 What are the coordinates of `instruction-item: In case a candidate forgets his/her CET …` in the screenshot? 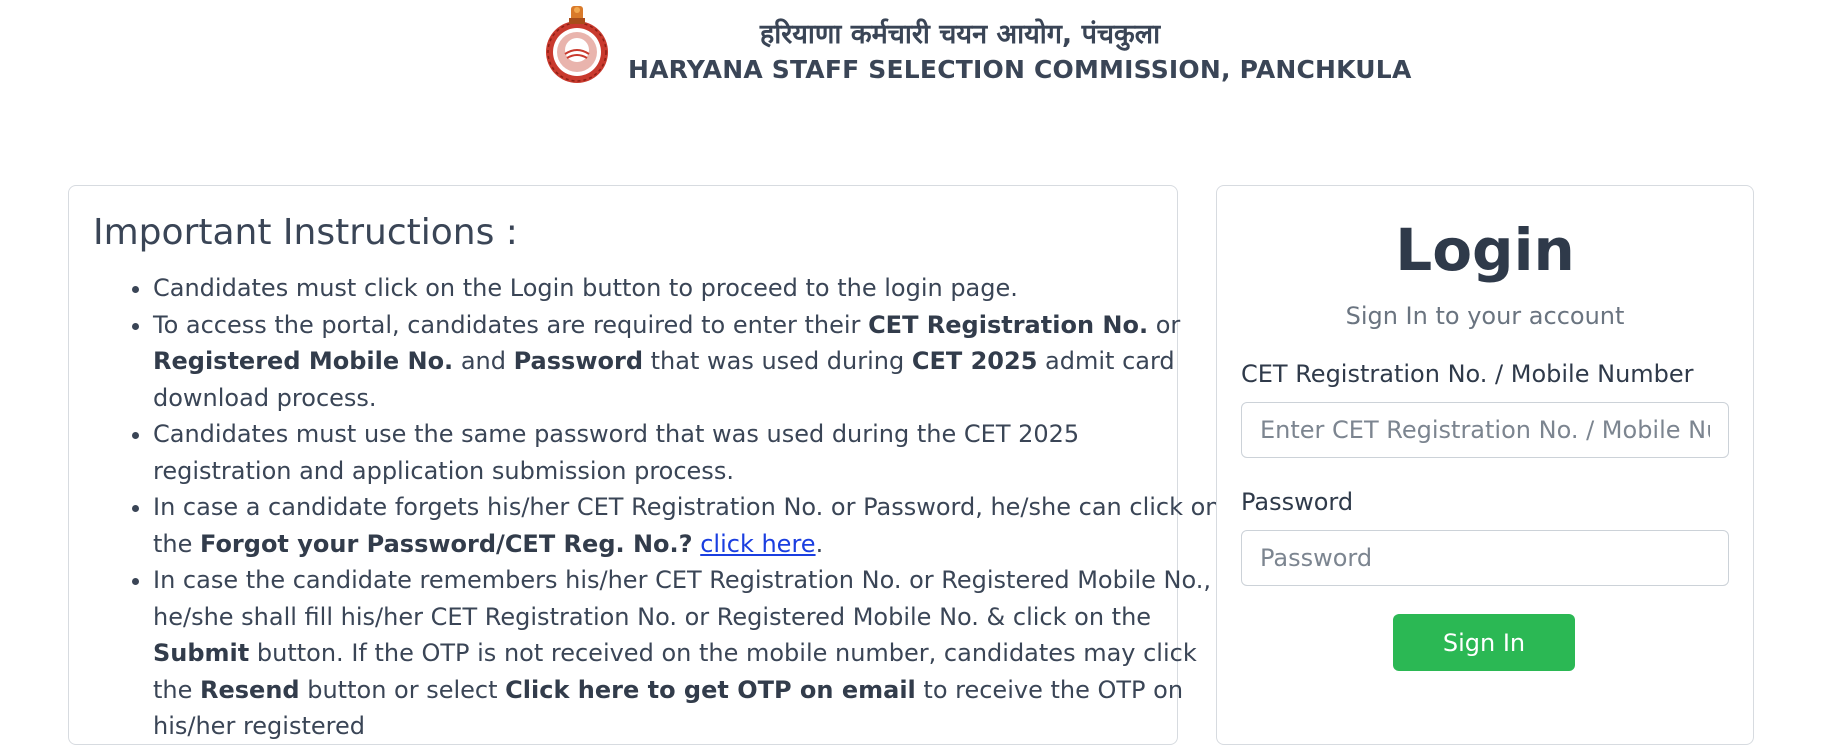 It's located at (688, 525).